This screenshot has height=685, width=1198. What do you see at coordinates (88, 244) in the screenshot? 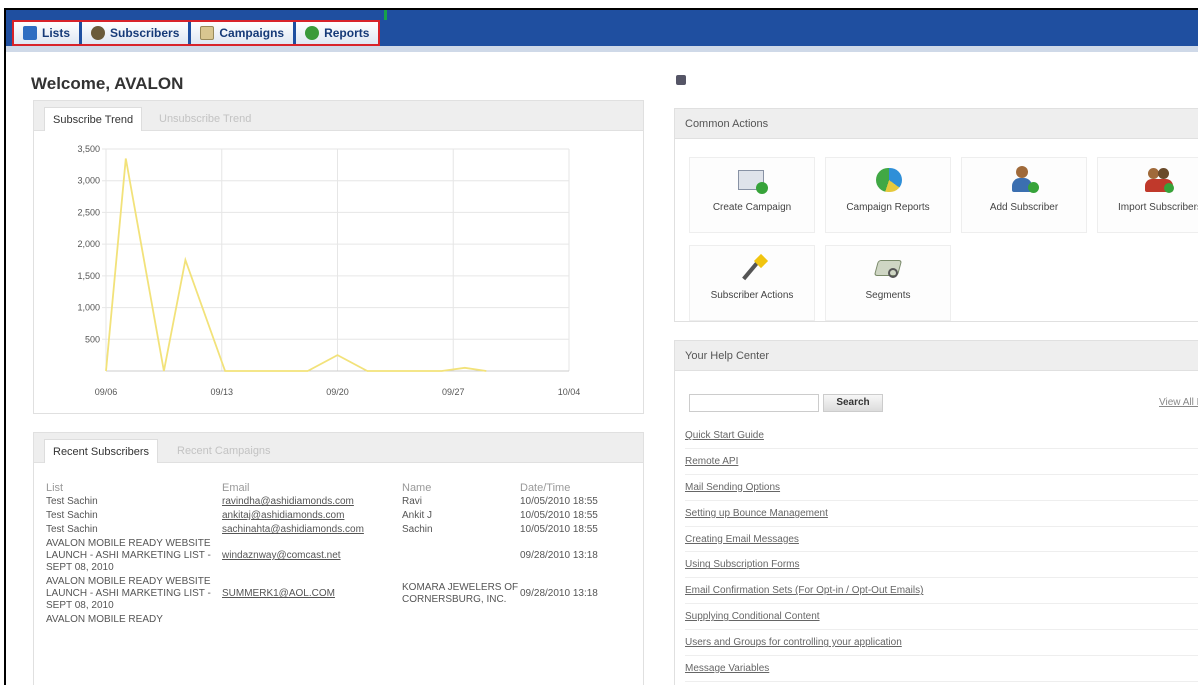
I see `y-tick-label: 2,000` at bounding box center [88, 244].